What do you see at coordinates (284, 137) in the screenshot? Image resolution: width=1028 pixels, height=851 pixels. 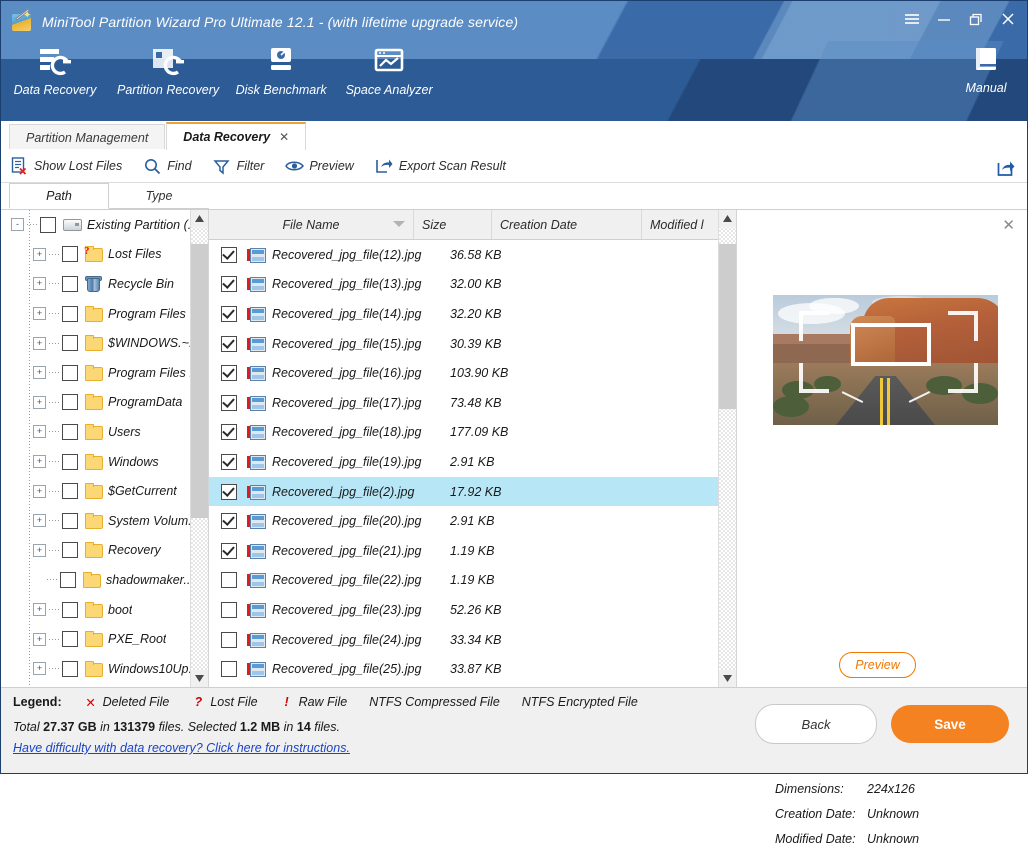 I see `tab-close-icon: ✕` at bounding box center [284, 137].